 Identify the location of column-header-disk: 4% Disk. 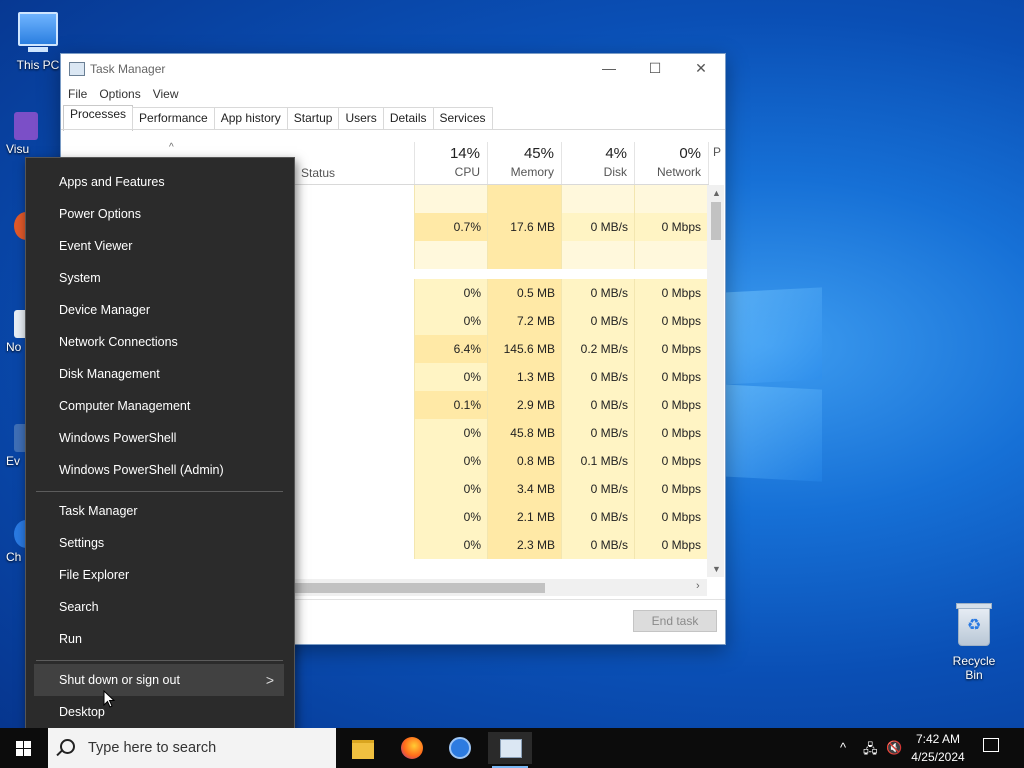
(597, 163).